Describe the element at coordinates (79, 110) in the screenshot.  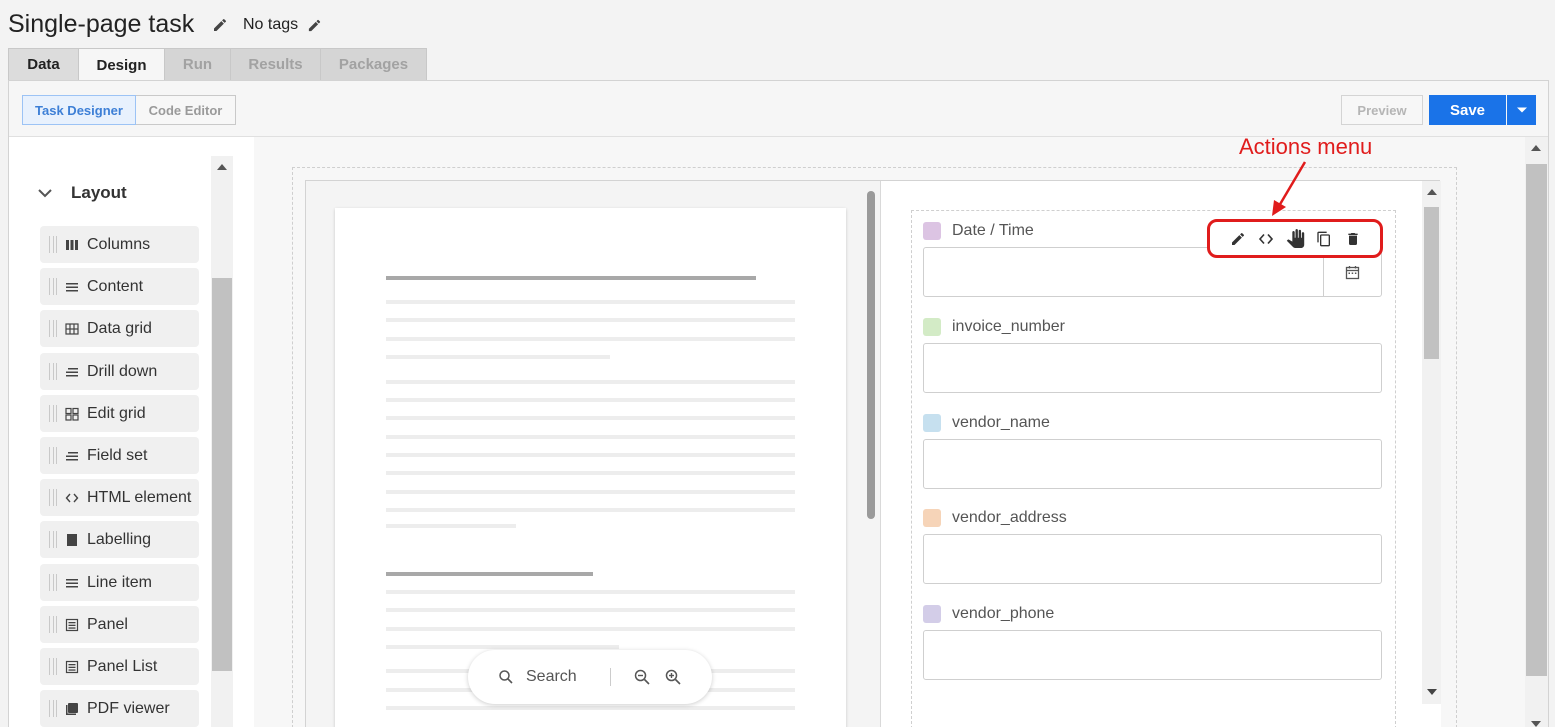
I see `task-designer-button: Task Designer` at that location.